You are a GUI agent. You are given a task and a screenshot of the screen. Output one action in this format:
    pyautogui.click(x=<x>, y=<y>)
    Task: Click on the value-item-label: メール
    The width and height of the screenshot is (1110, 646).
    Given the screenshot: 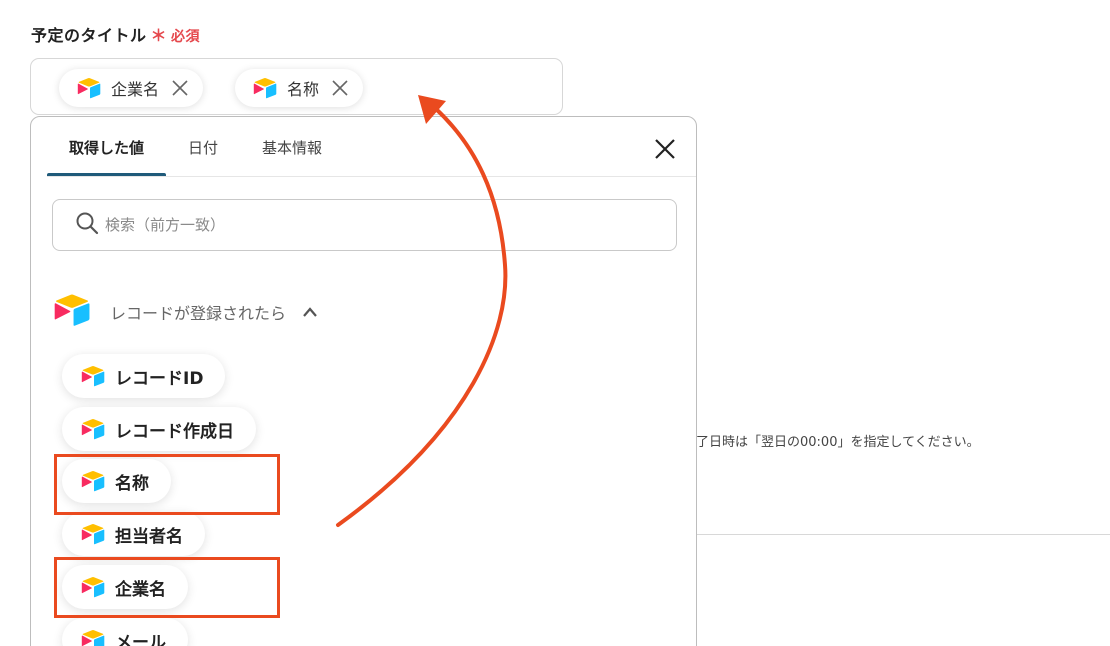 What is the action you would take?
    pyautogui.click(x=140, y=639)
    